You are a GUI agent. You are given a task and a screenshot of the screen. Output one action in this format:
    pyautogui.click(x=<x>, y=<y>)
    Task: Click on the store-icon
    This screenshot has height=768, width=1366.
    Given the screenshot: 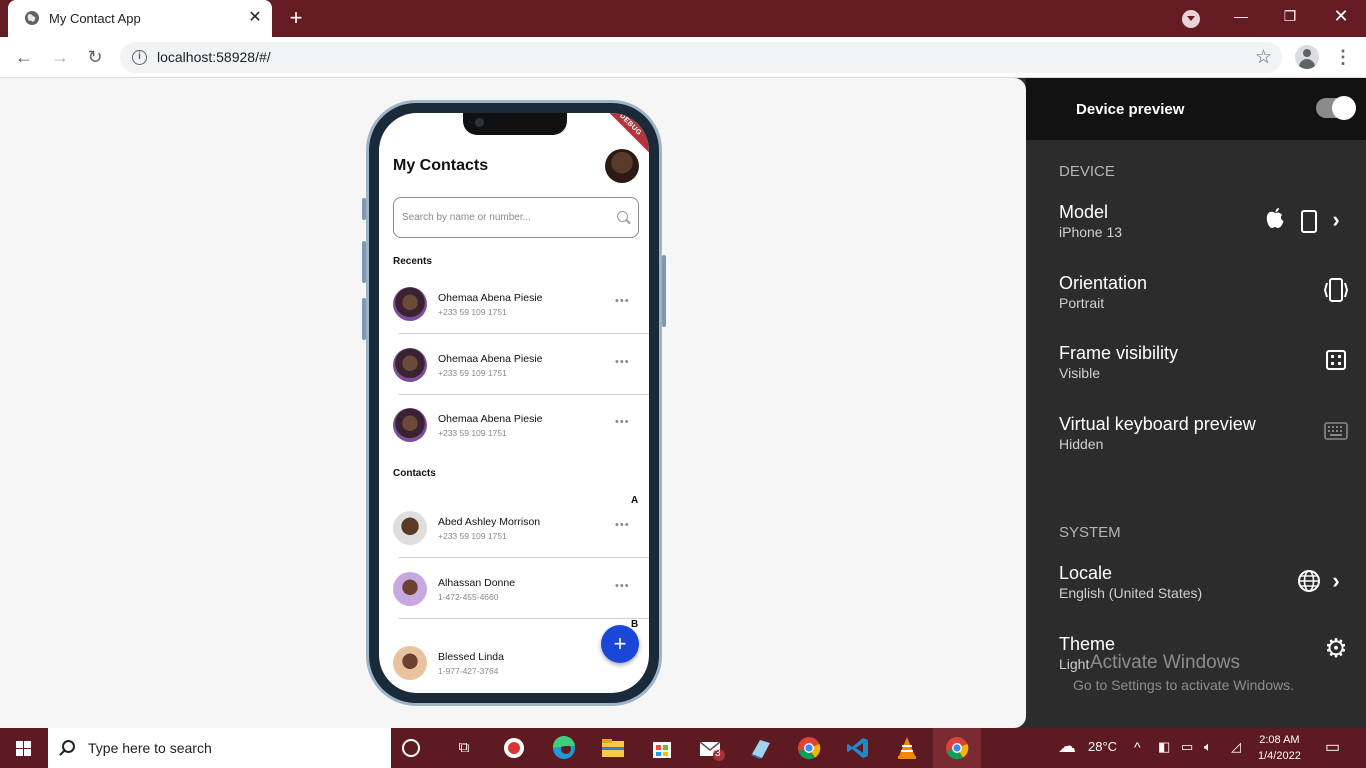 What is the action you would take?
    pyautogui.click(x=662, y=748)
    